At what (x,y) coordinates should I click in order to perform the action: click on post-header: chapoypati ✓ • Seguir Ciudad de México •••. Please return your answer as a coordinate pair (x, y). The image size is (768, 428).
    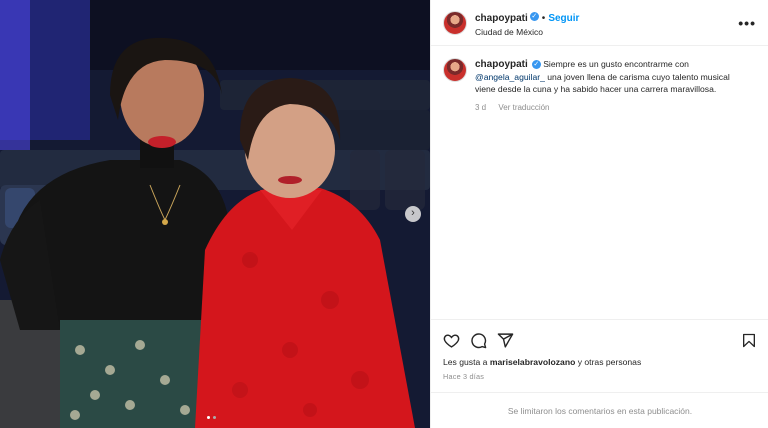
    Looking at the image, I should click on (599, 23).